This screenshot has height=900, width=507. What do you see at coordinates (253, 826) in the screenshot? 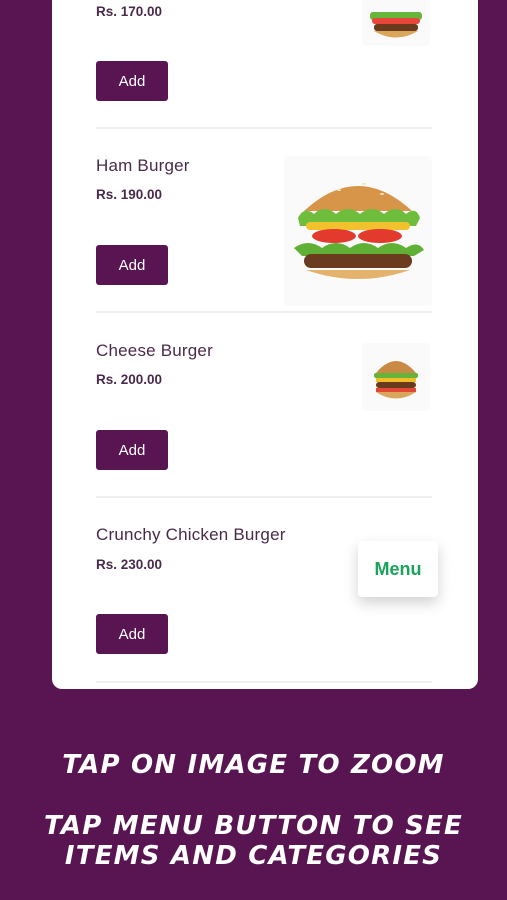
I see `hint-menu-line1: Tap menu button to see` at bounding box center [253, 826].